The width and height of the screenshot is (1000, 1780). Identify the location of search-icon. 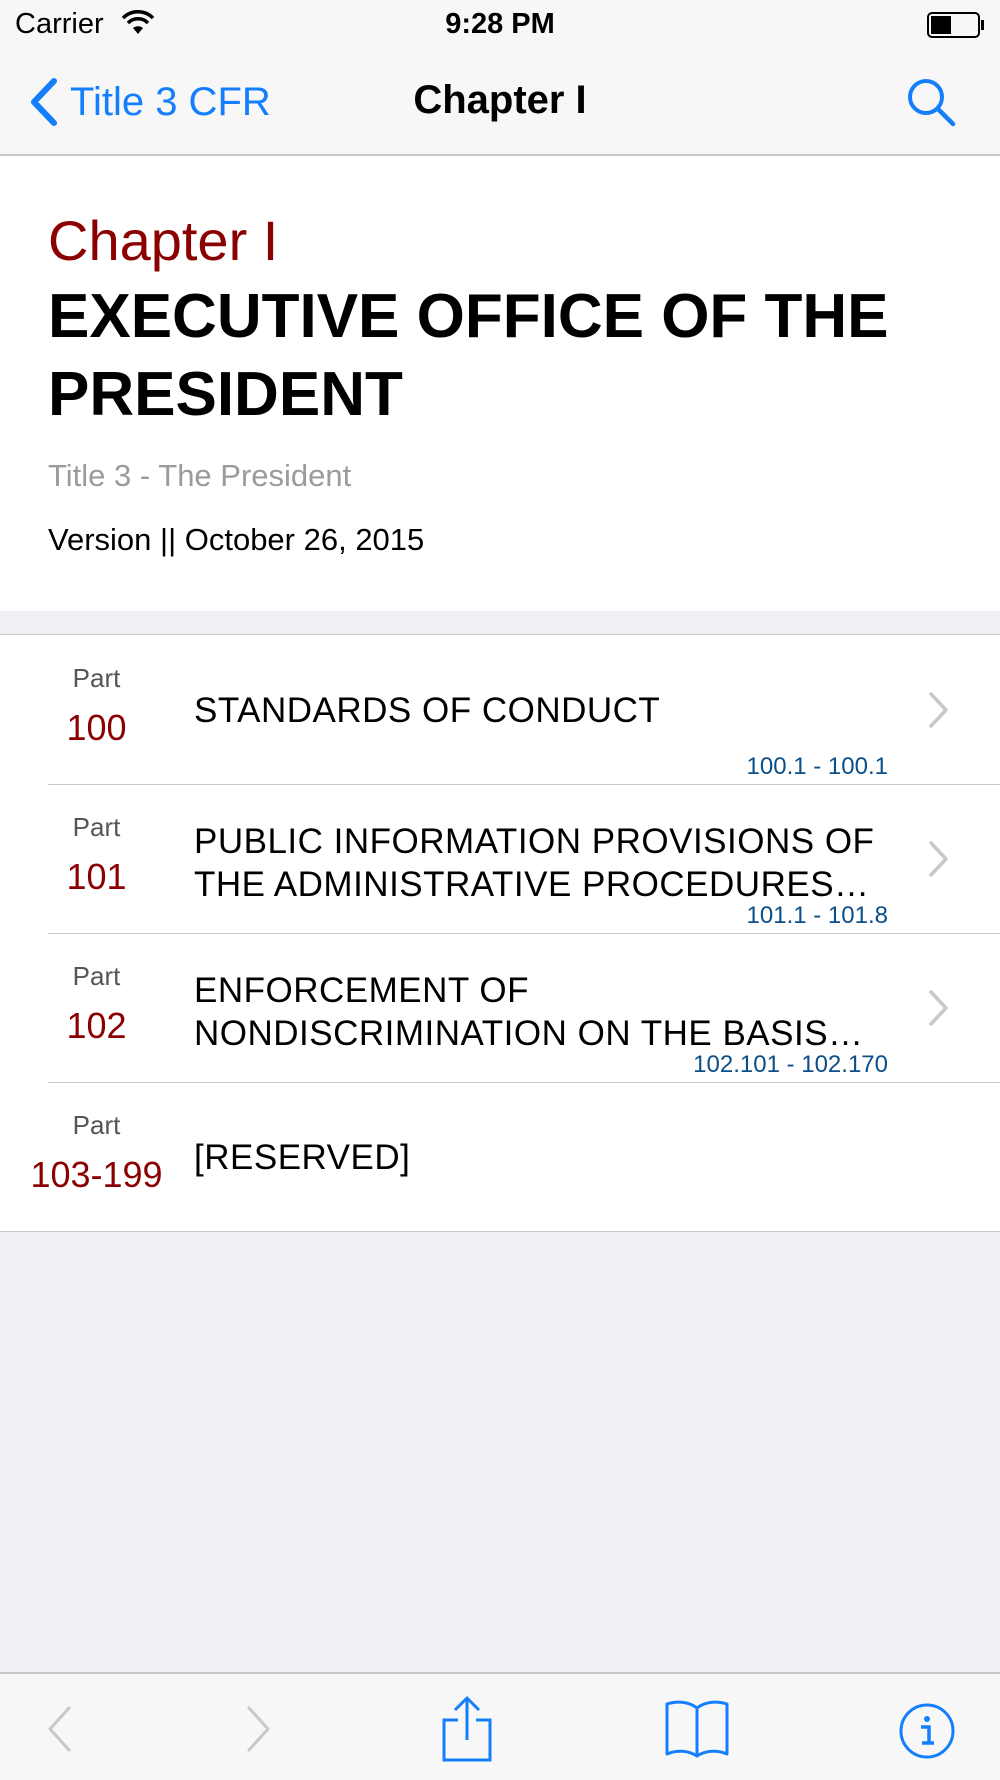
(931, 102).